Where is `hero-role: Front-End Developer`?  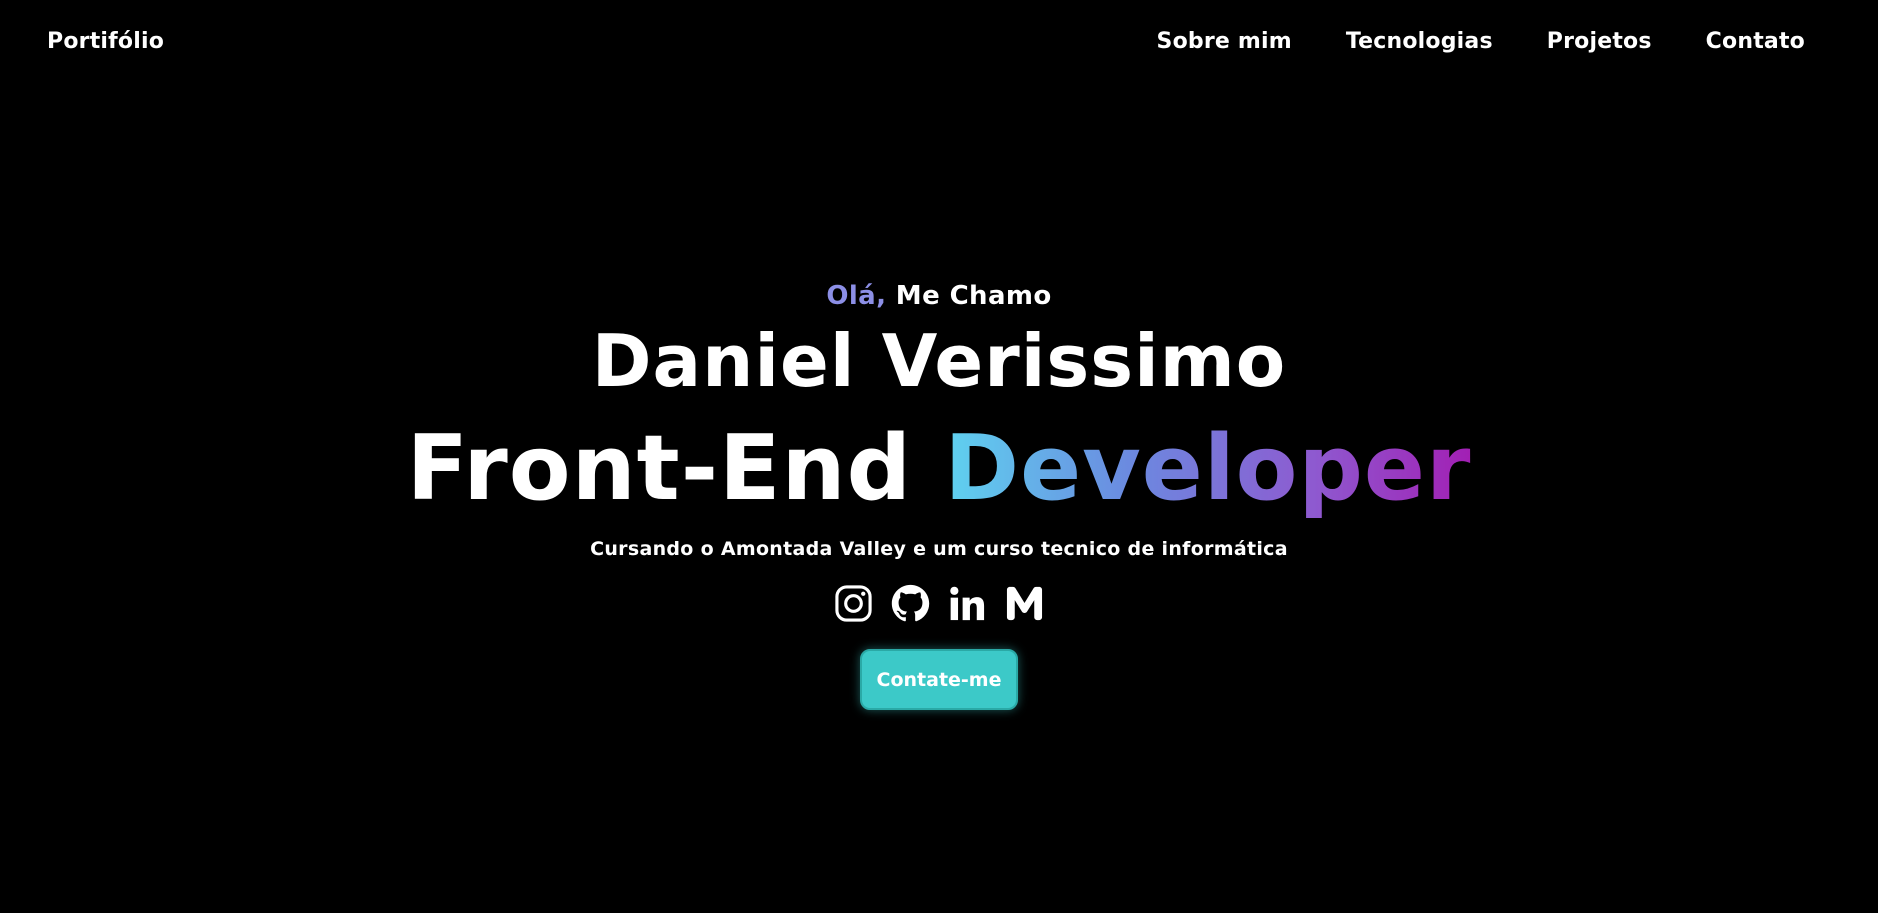 hero-role: Front-End Developer is located at coordinates (939, 469).